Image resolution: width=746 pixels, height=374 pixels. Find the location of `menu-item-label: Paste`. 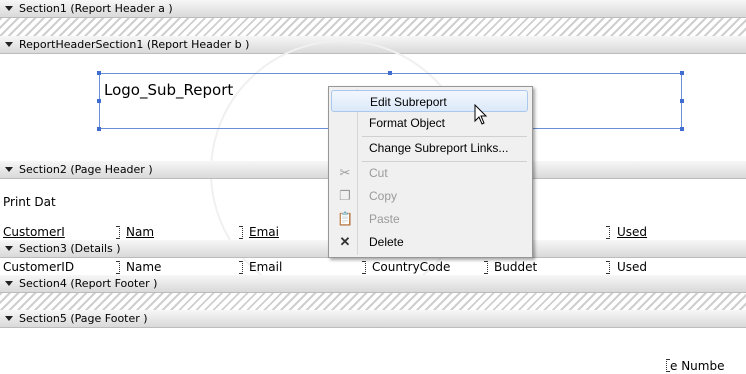

menu-item-label: Paste is located at coordinates (384, 219).